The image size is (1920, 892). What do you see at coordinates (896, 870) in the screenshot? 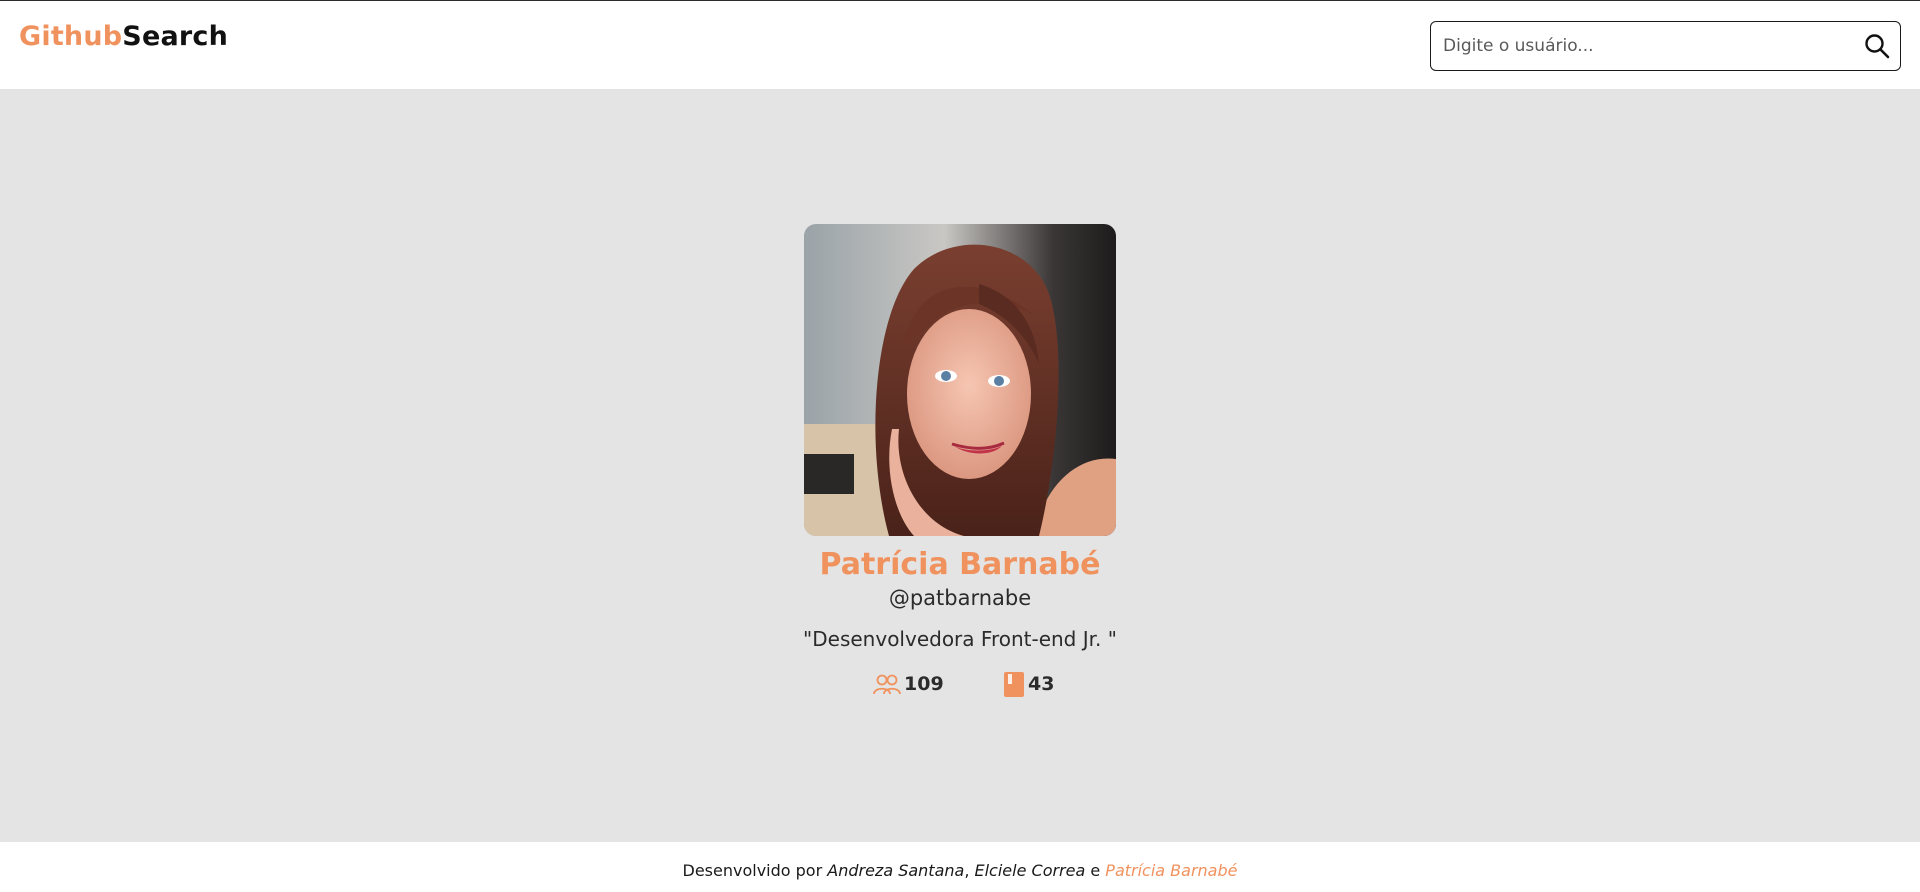
I see `footer-author-andreza: Andreza Santana` at bounding box center [896, 870].